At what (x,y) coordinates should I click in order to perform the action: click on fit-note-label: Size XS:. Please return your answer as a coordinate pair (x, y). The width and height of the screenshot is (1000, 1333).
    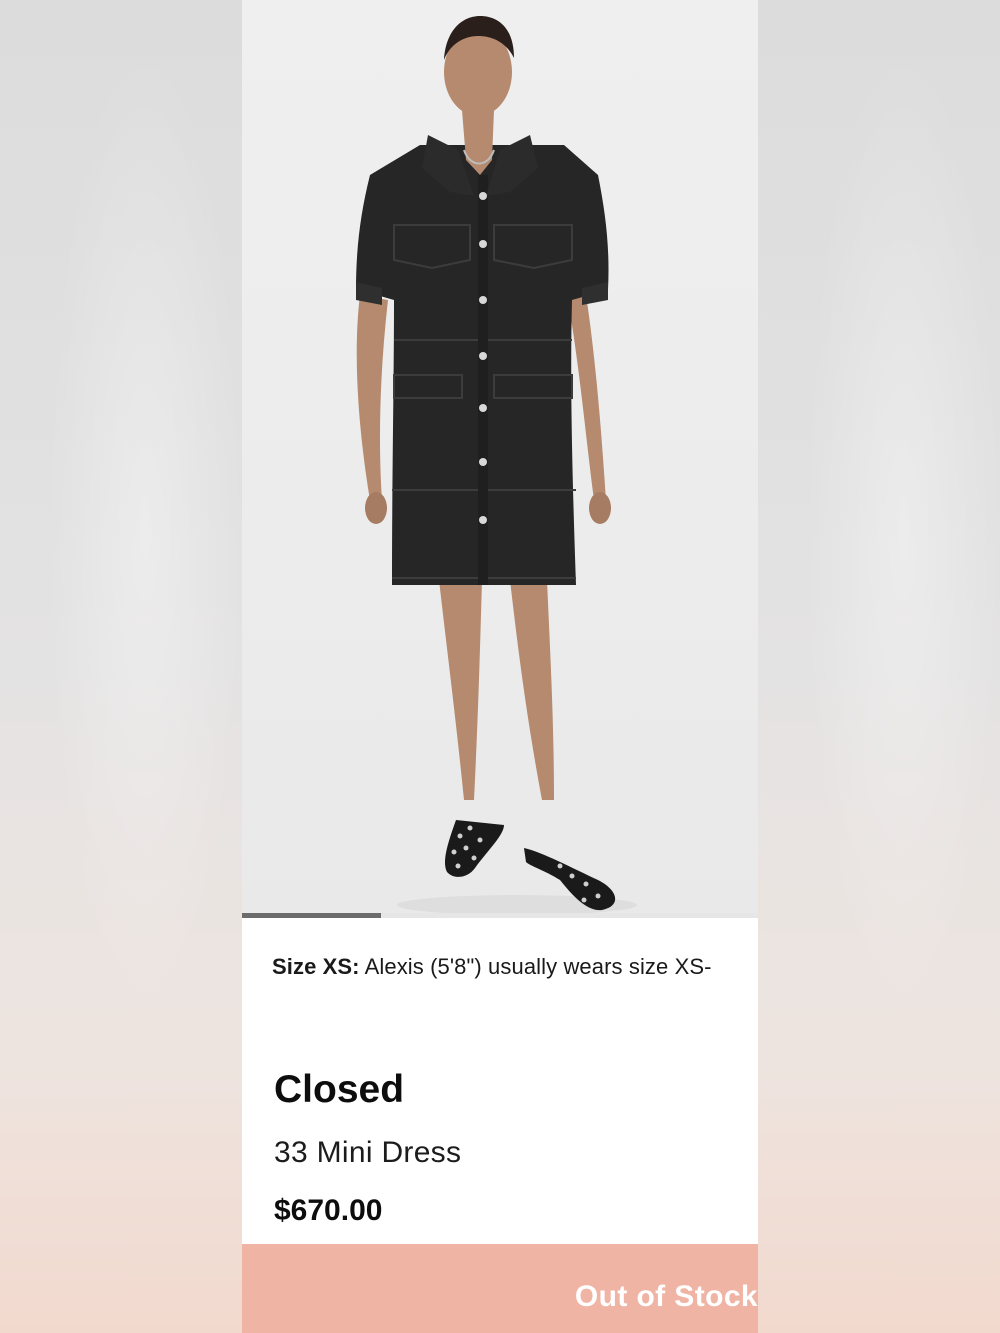
    Looking at the image, I should click on (316, 966).